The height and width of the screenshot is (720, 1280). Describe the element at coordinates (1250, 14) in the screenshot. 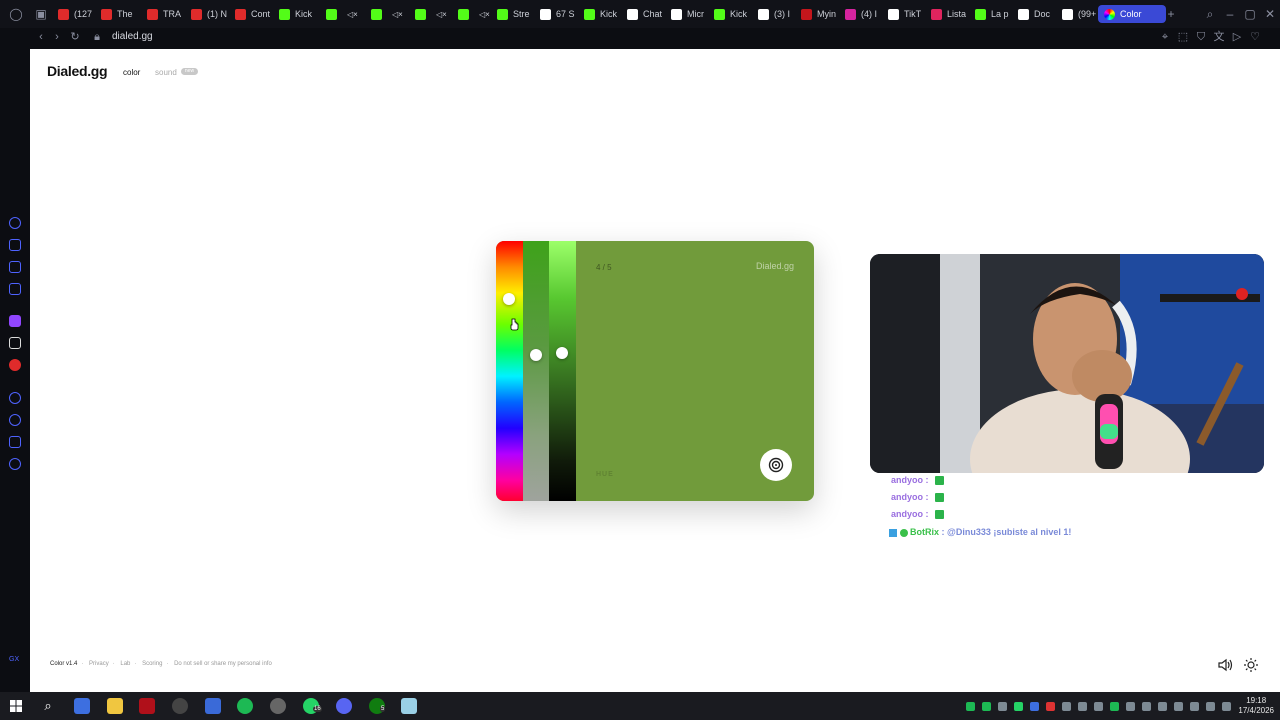

I see `maximize-icon: ▢` at that location.